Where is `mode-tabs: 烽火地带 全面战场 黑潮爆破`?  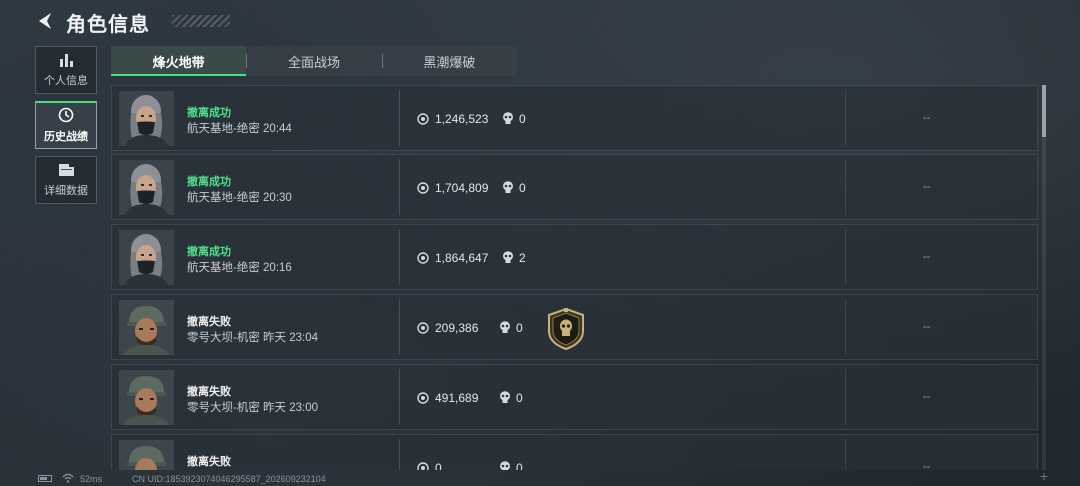 mode-tabs: 烽火地带 全面战场 黑潮爆破 is located at coordinates (314, 61).